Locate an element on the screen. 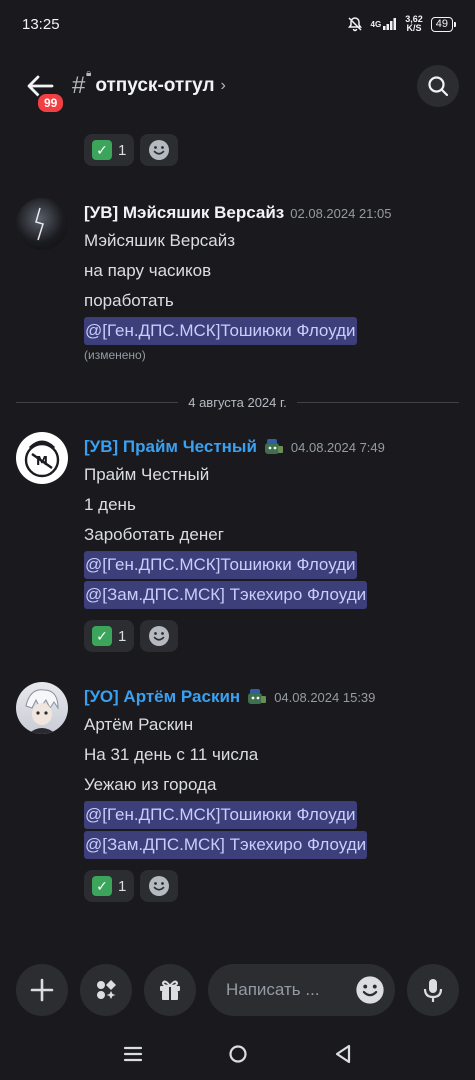 This screenshot has height=1080, width=475. message-line: Зароботать денег is located at coordinates (154, 534).